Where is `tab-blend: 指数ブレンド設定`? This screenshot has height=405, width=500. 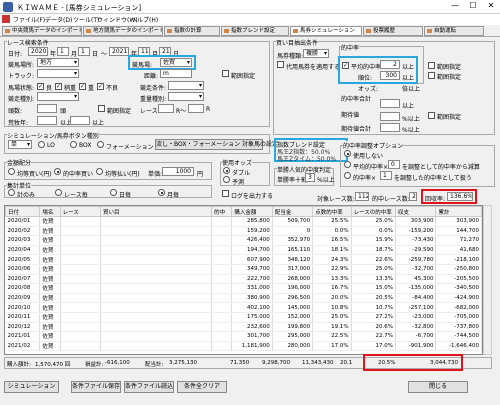 tab-blend: 指数ブレンド設定 is located at coordinates (255, 31).